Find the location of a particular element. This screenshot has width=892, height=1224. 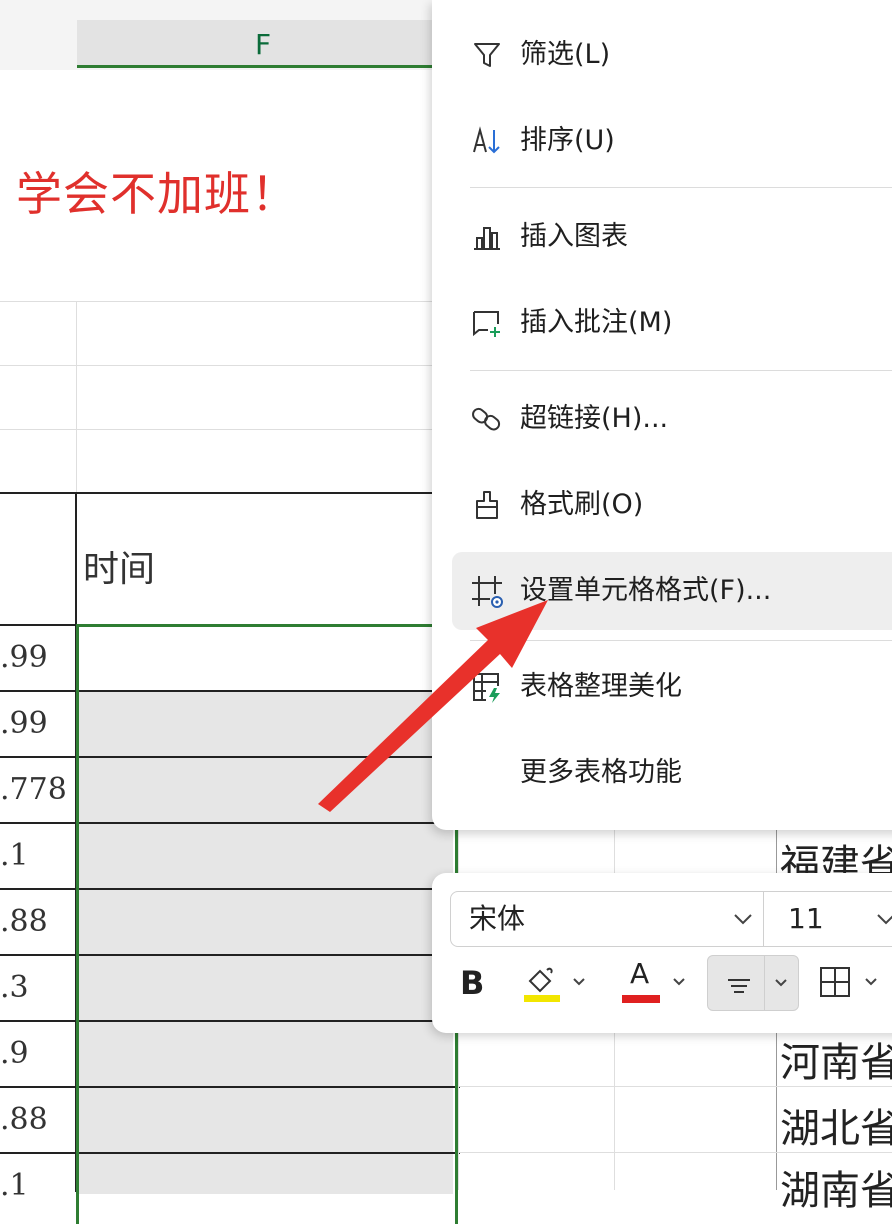

annotation-arrow is located at coordinates (433, 706).